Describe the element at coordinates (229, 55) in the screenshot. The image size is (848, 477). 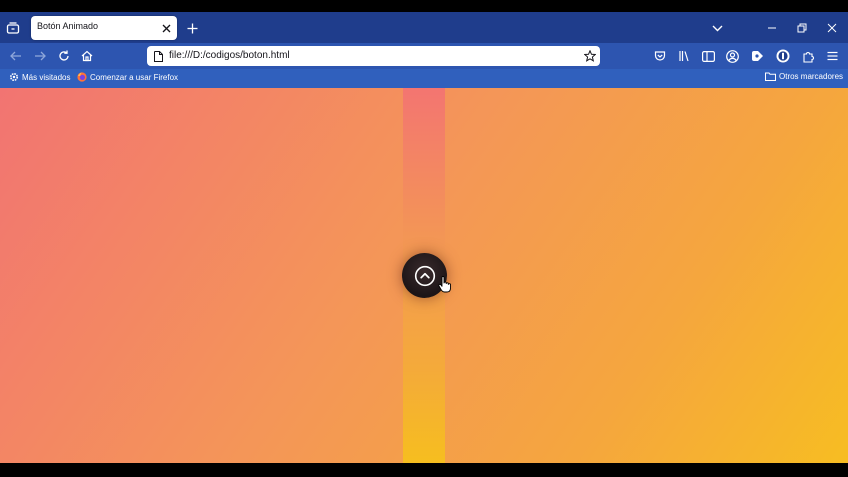
I see `url-text: file:///D:/codigos/boton.html` at that location.